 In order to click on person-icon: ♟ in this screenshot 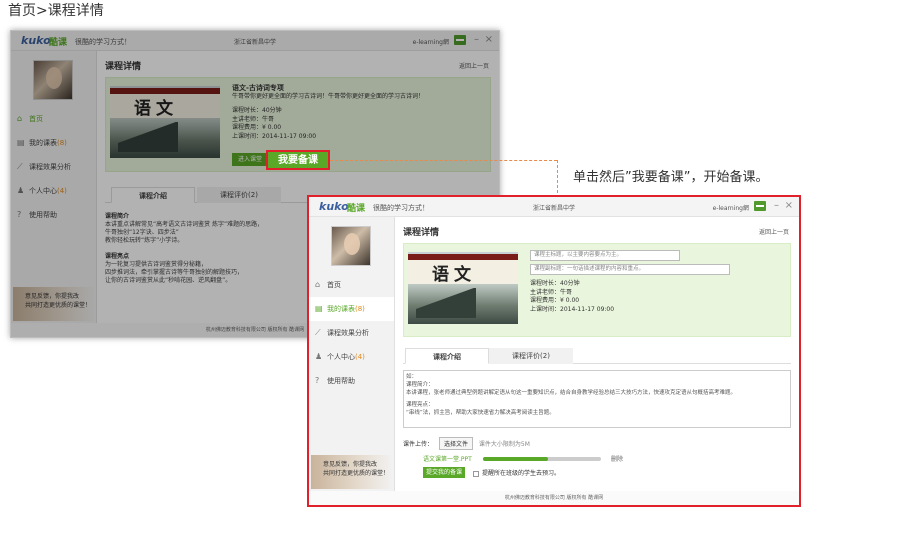, I will do `click(319, 356)`.